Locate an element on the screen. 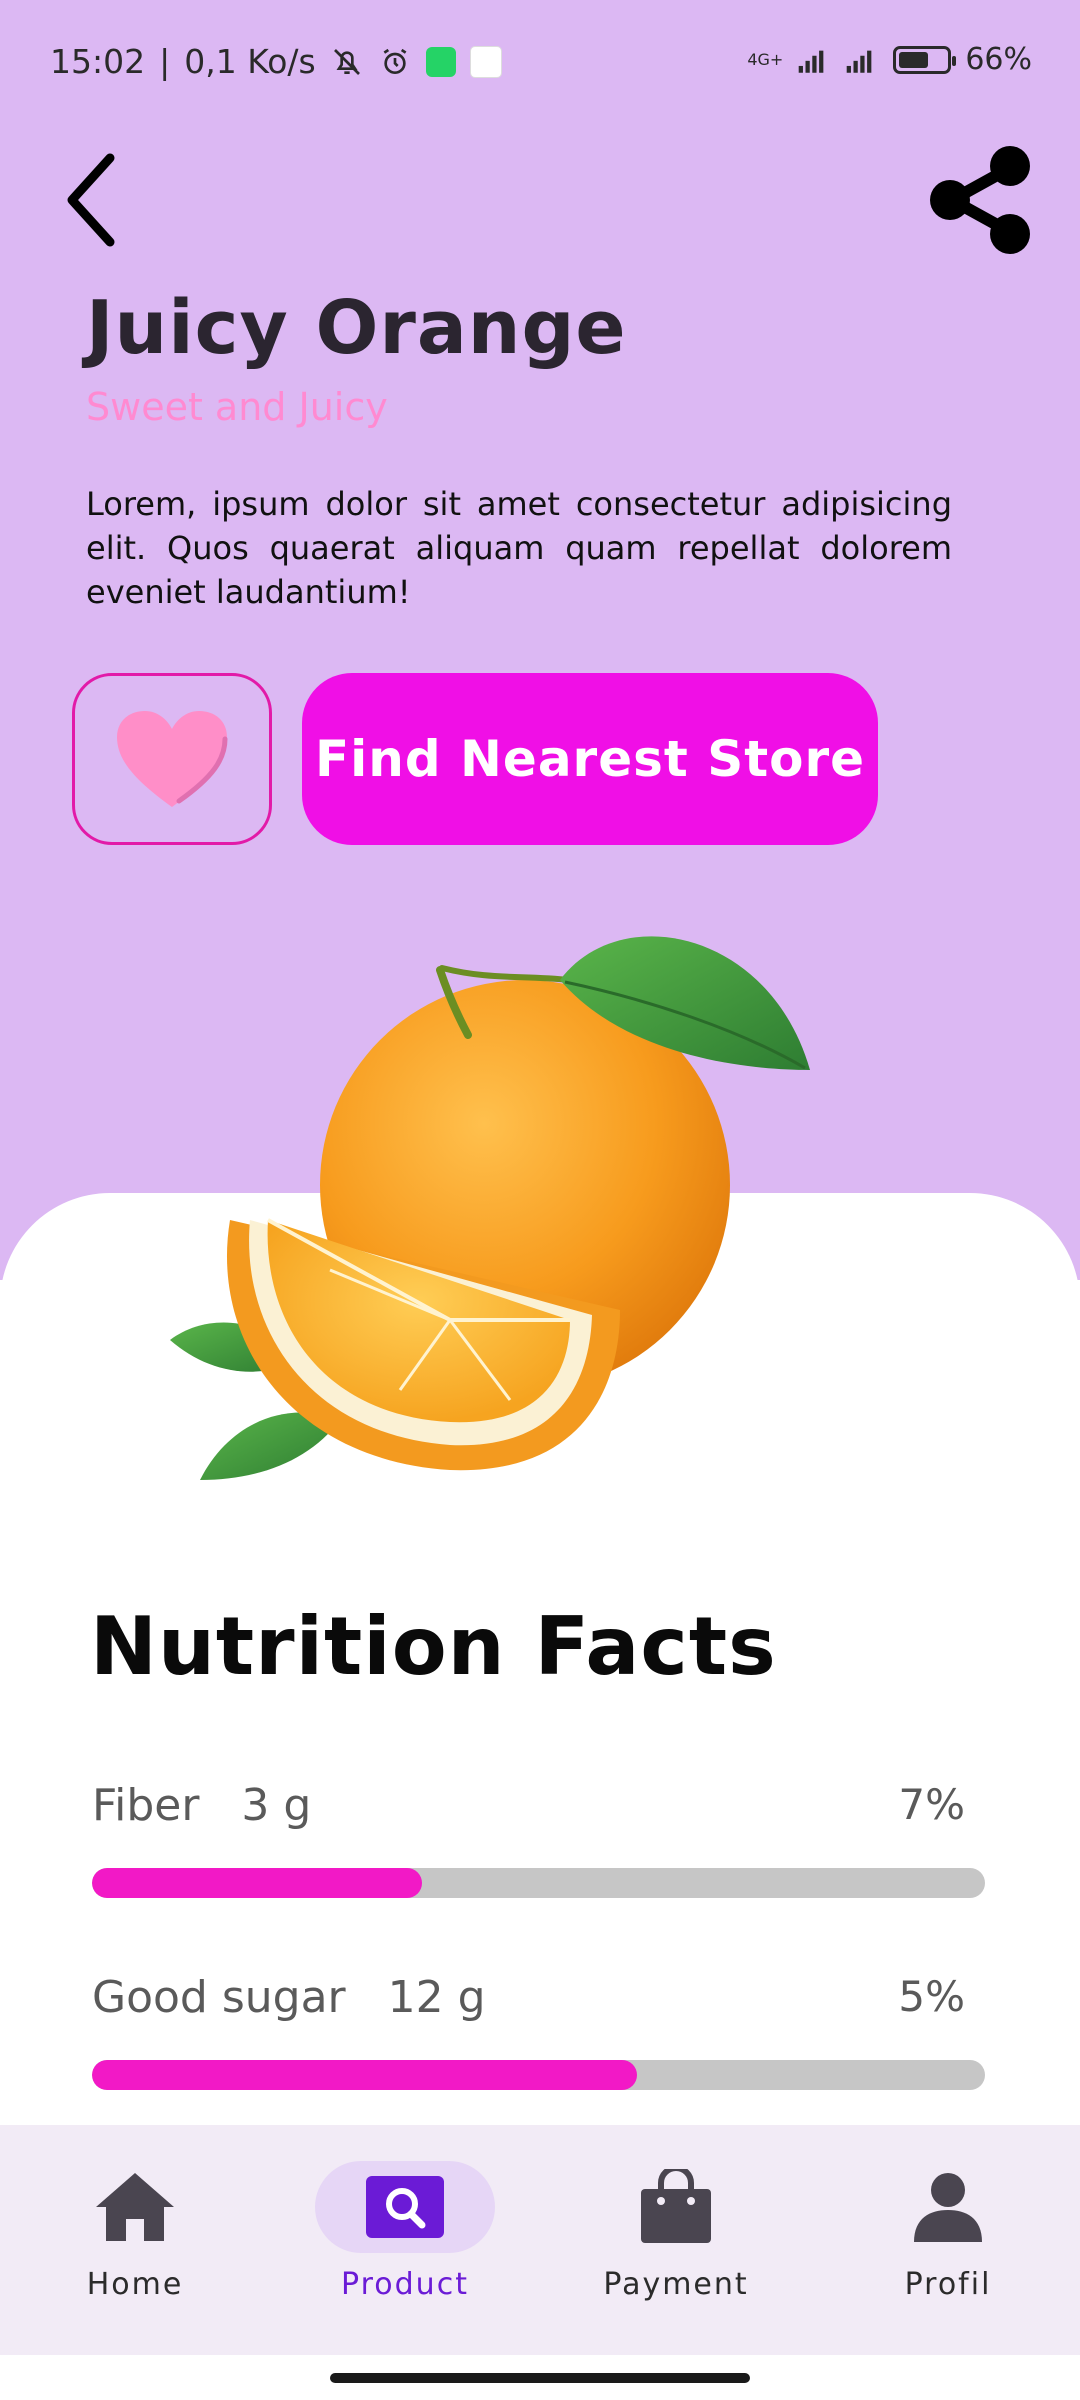  chevron-left-icon is located at coordinates (91, 200).